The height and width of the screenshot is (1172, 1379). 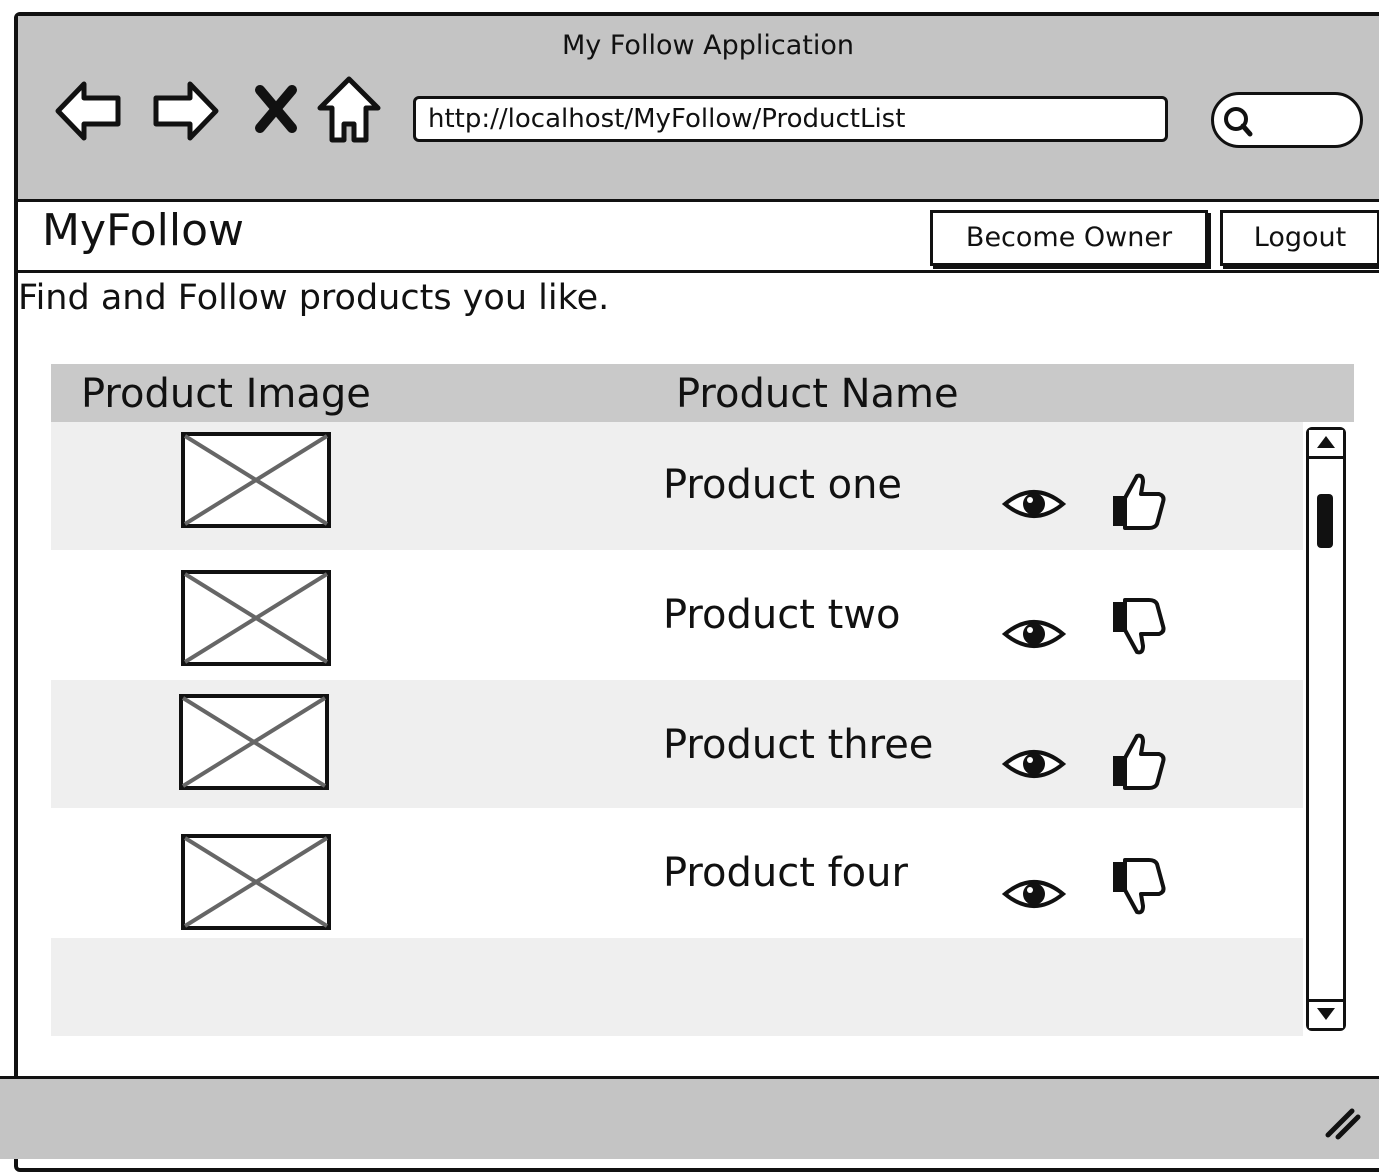 What do you see at coordinates (689, 1117) in the screenshot?
I see `status-bar` at bounding box center [689, 1117].